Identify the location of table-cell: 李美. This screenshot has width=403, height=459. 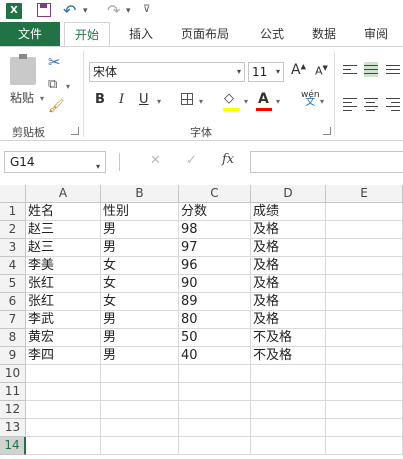
(63, 266).